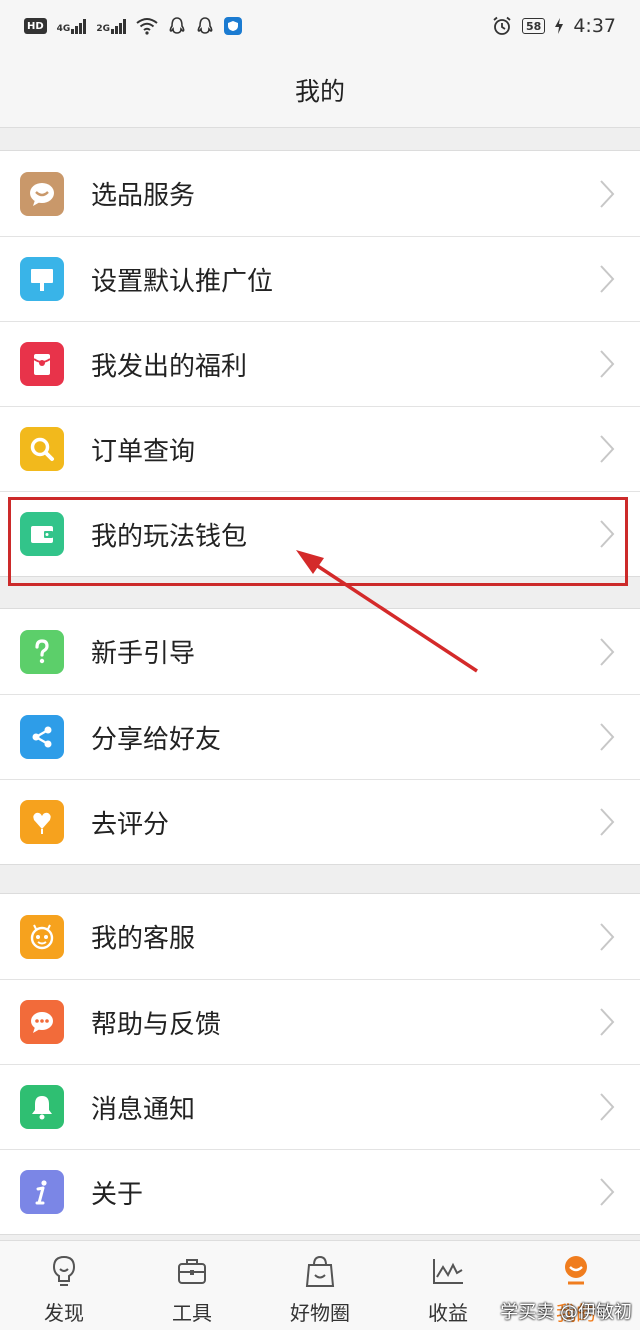  What do you see at coordinates (320, 278) in the screenshot?
I see `menu-item-default-promo-slot: 设置默认推广位` at bounding box center [320, 278].